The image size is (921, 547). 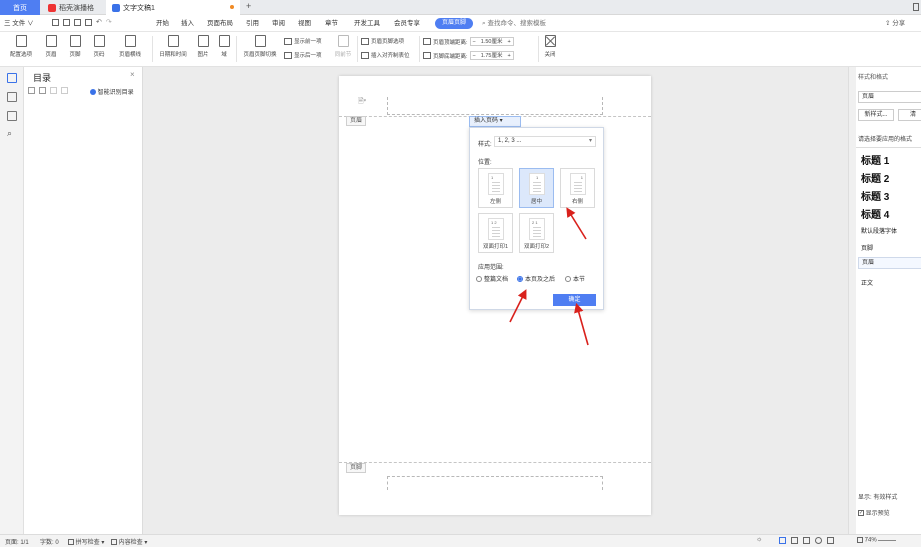 I want to click on style-heading-2: 标题 2, so click(x=875, y=177).